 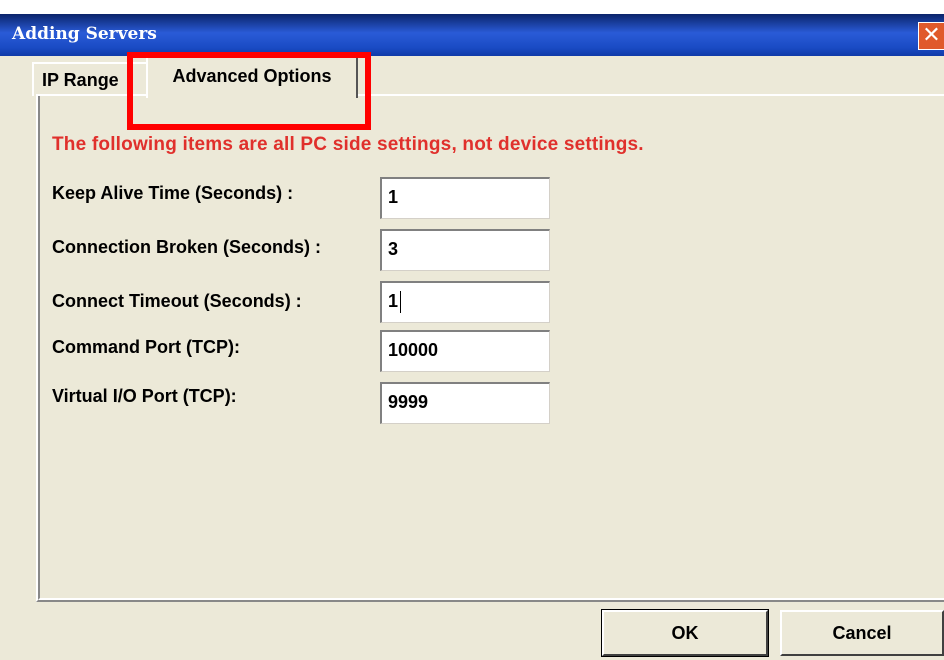 I want to click on highlight-box, so click(x=249, y=91).